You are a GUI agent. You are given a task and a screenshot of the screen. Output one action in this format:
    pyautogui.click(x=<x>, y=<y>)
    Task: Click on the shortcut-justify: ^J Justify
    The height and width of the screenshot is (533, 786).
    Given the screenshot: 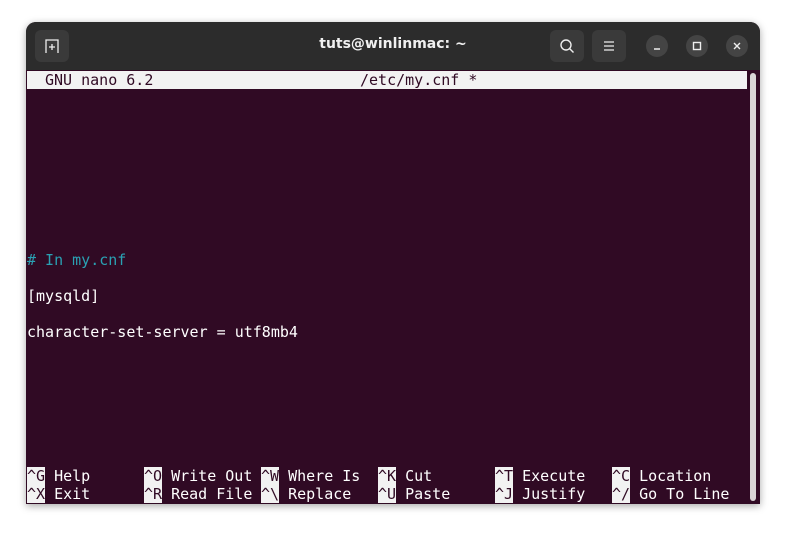 What is the action you would take?
    pyautogui.click(x=540, y=494)
    